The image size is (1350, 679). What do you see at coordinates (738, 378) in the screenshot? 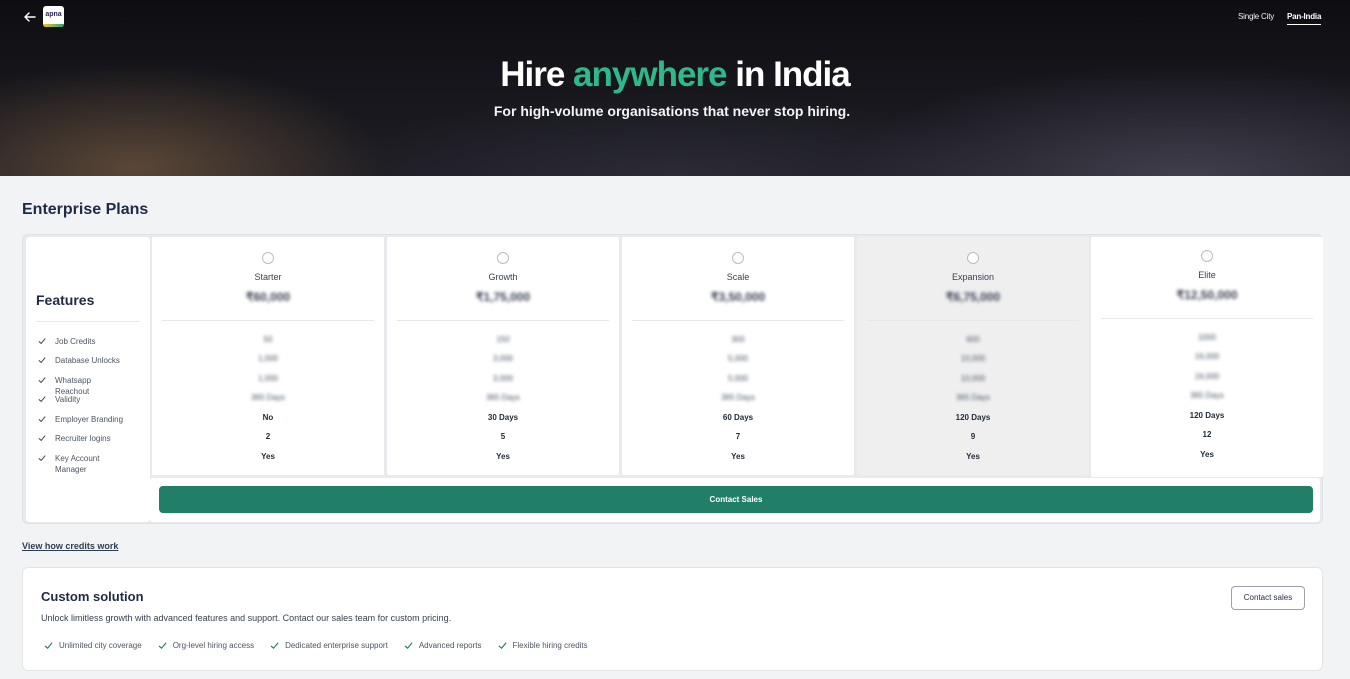
I see `whatsapp-value: 5,000` at bounding box center [738, 378].